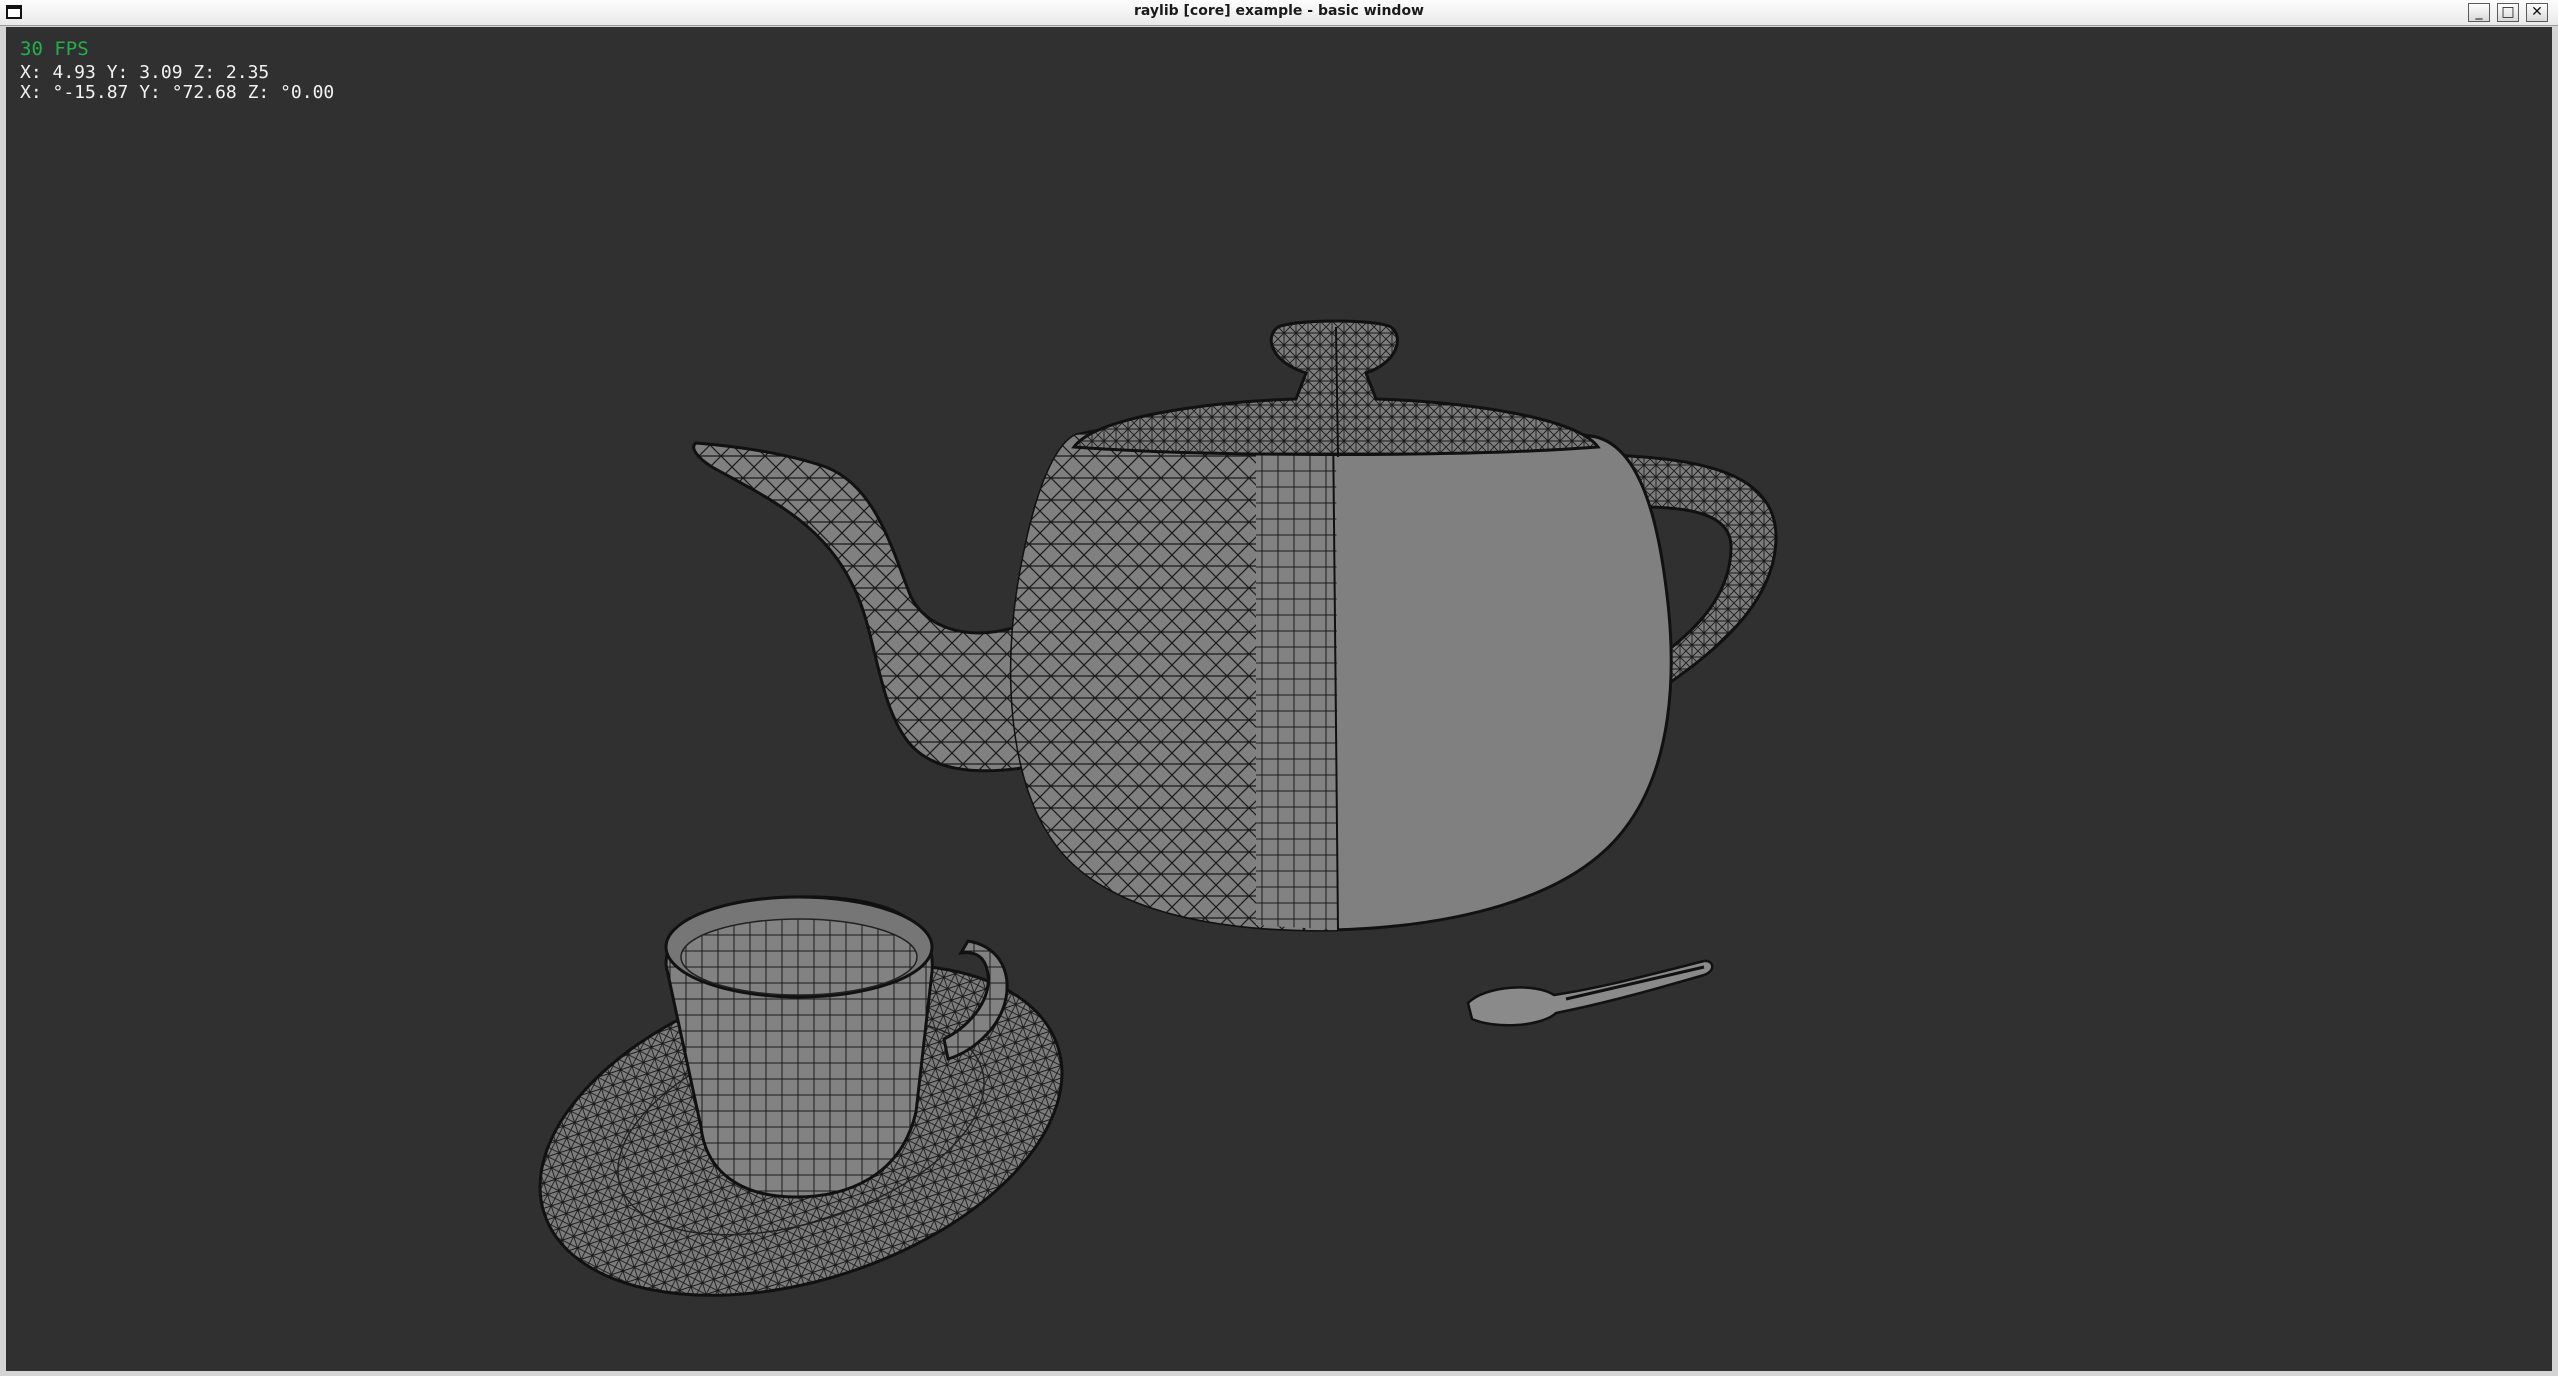 The width and height of the screenshot is (2558, 1376). Describe the element at coordinates (1336, 388) in the screenshot. I see `teapot-lid` at that location.